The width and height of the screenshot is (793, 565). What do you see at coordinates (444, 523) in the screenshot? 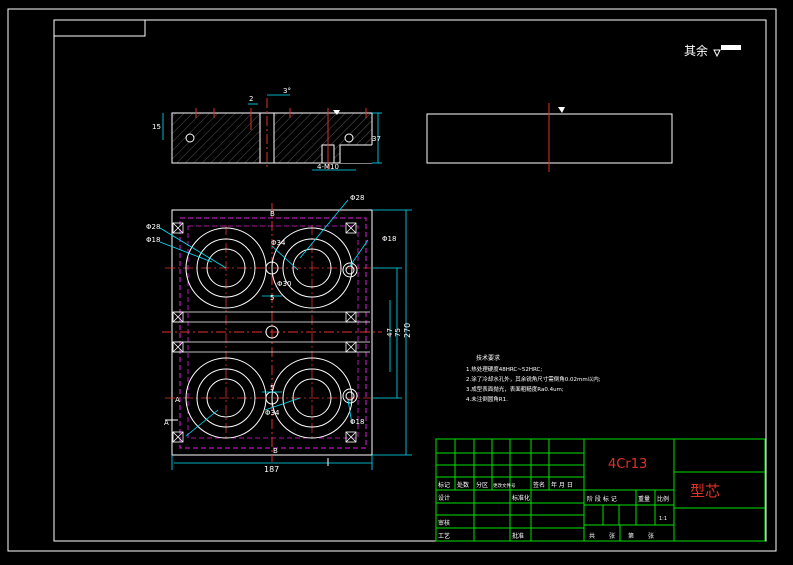
I see `tb-shenhe: 审核` at bounding box center [444, 523].